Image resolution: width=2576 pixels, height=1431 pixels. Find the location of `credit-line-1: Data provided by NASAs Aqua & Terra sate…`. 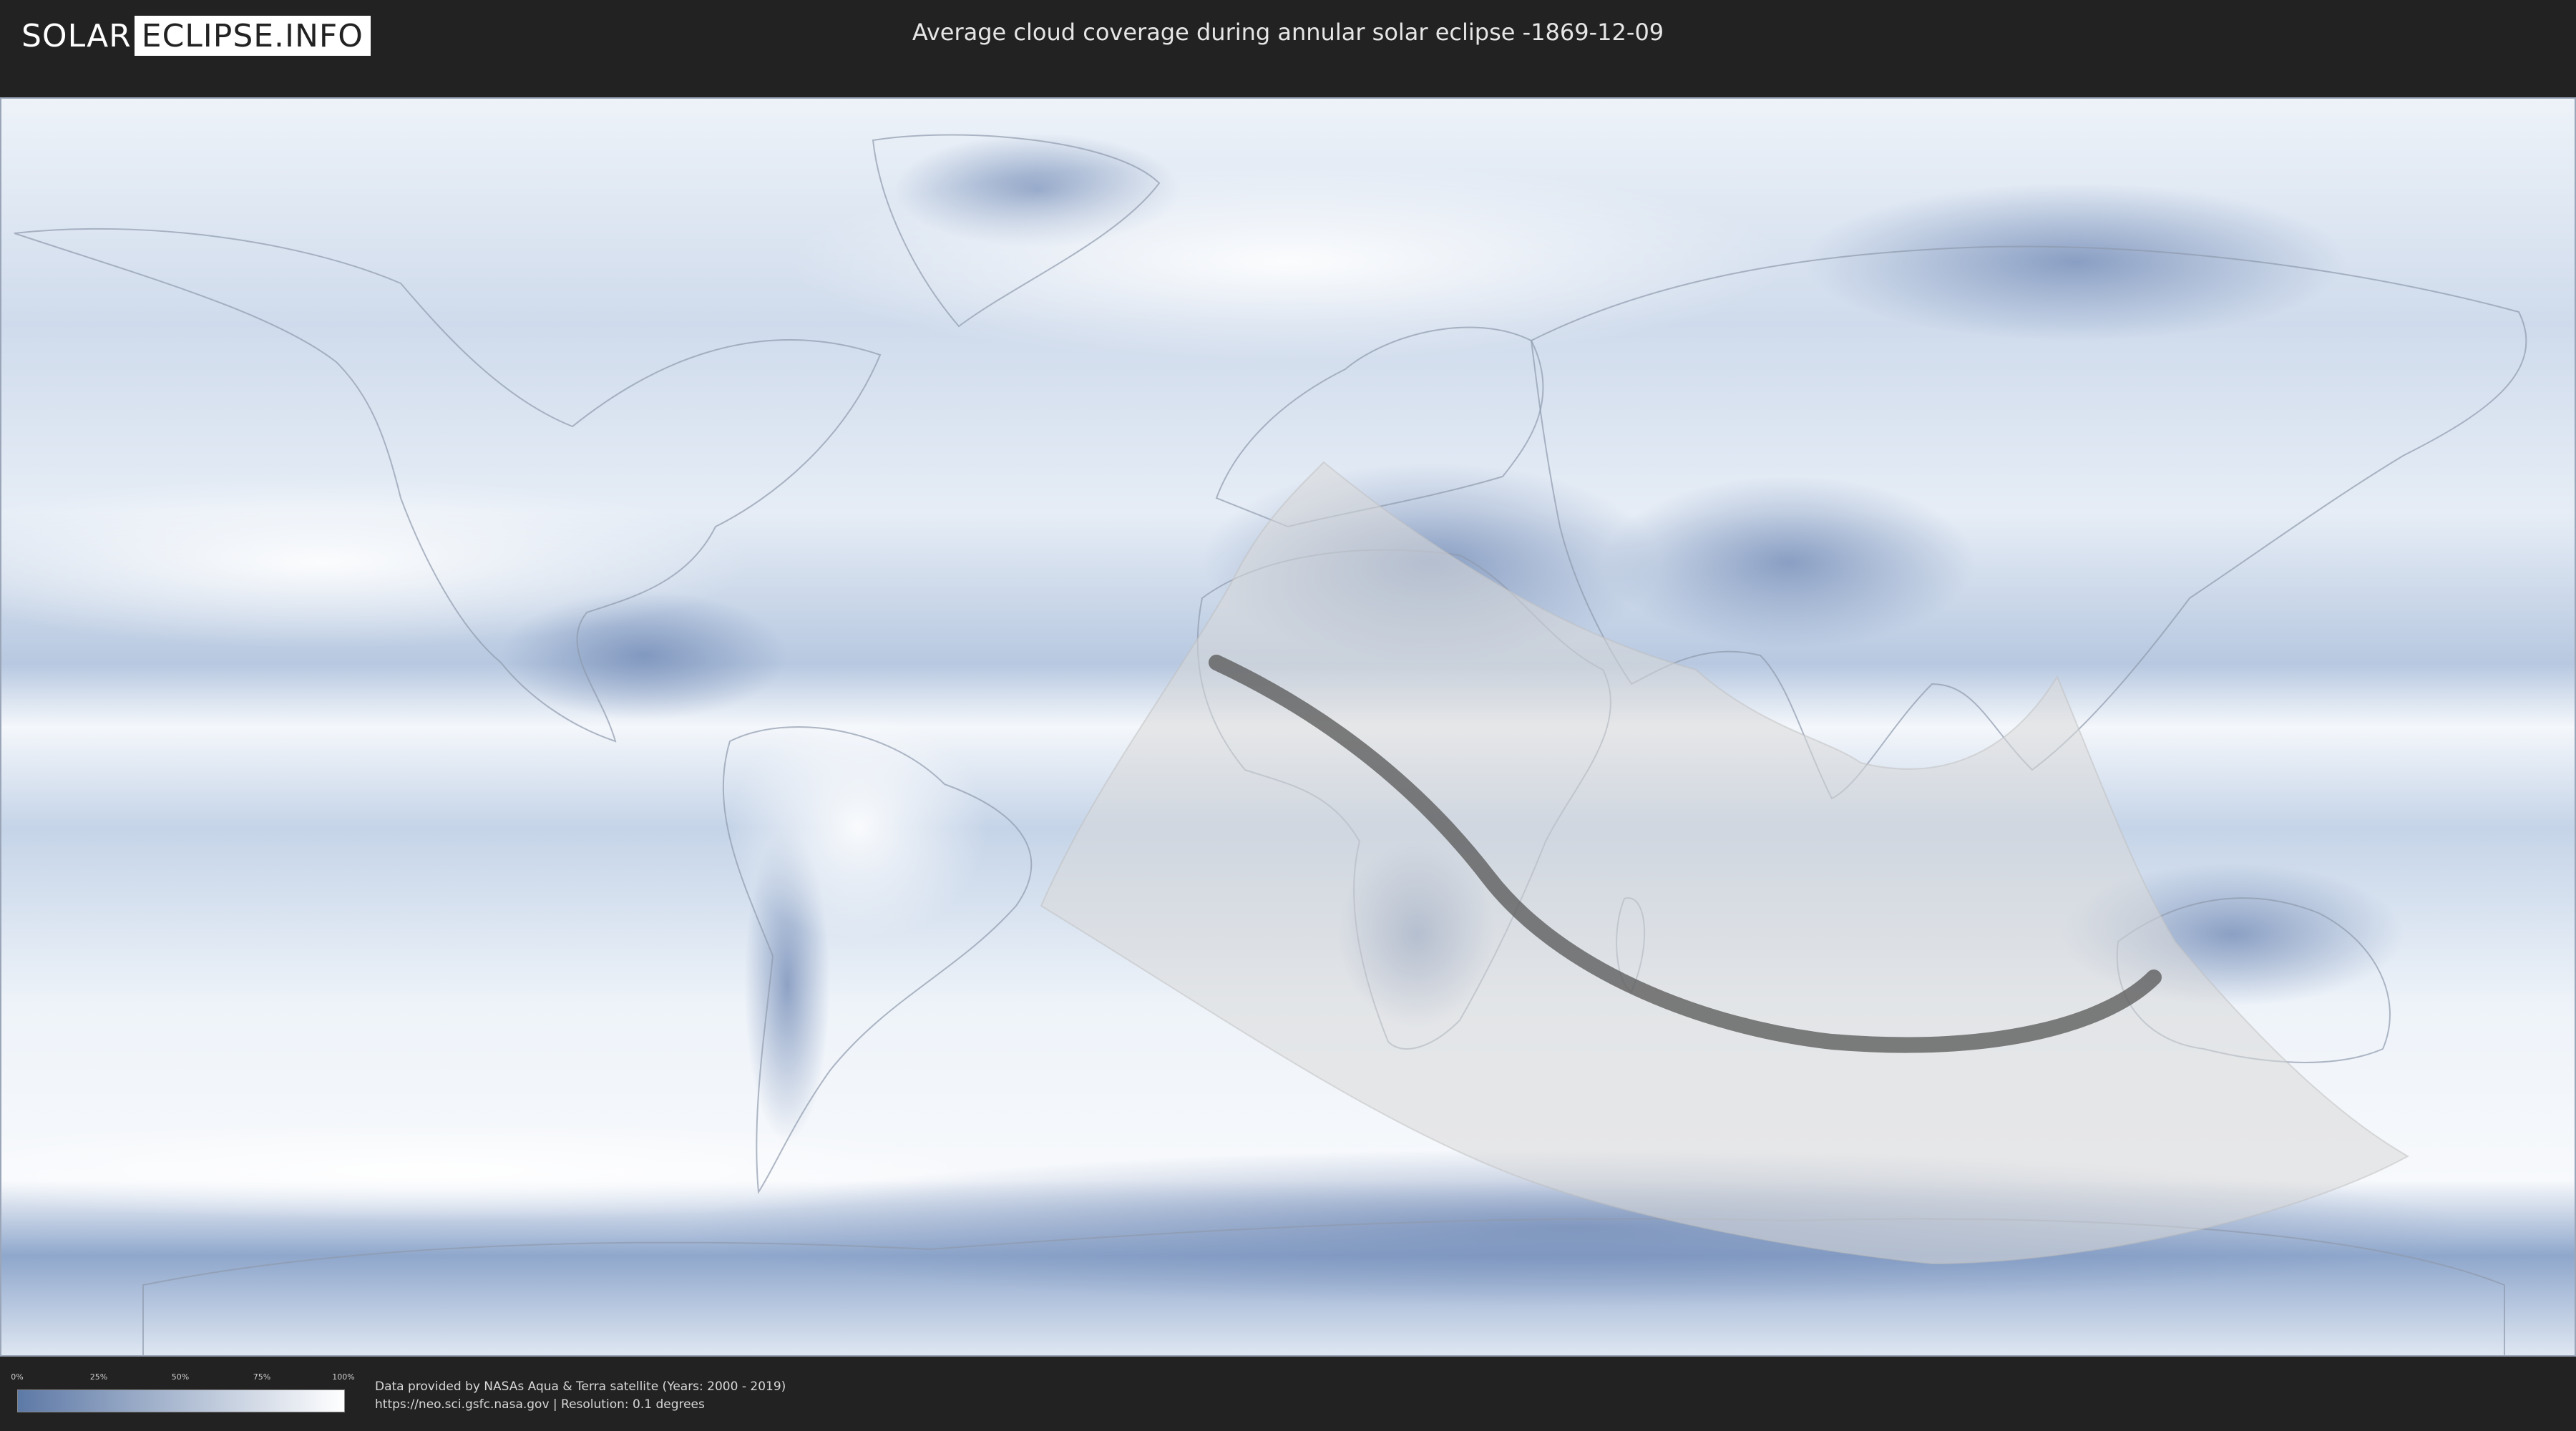

credit-line-1: Data provided by NASAs Aqua & Terra sate… is located at coordinates (580, 1386).